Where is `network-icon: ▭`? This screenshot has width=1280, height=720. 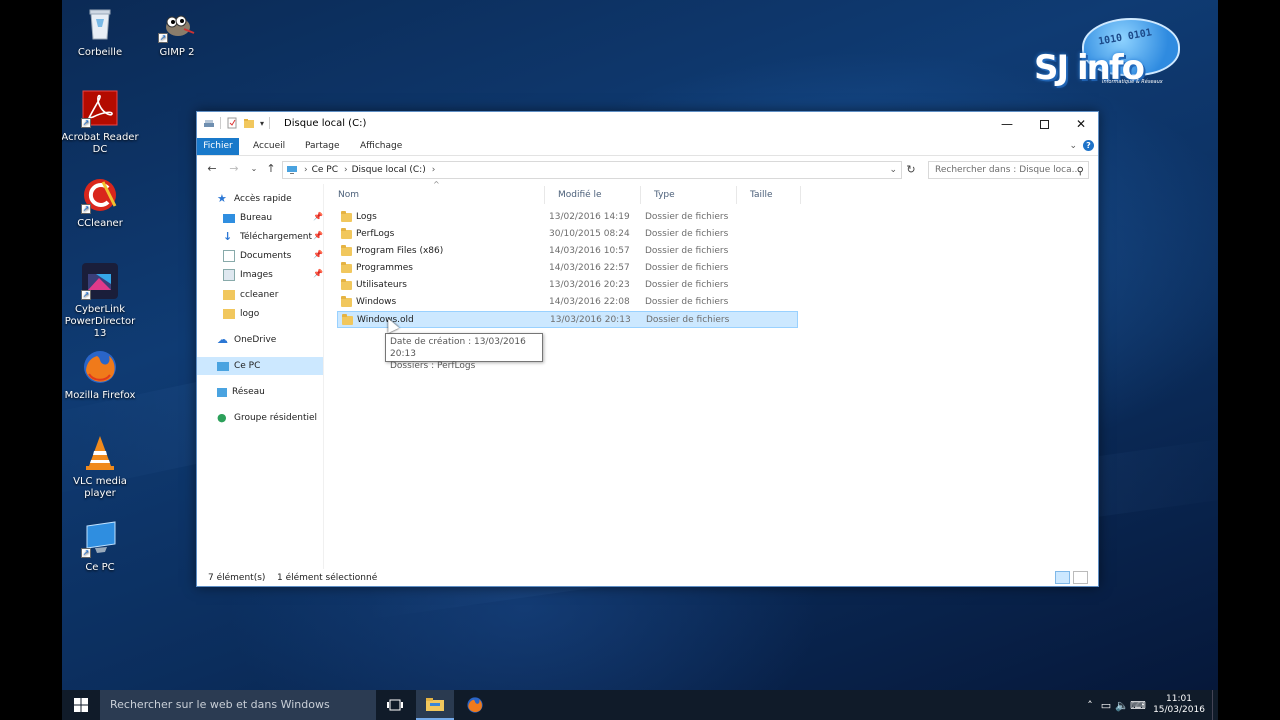 network-icon: ▭ is located at coordinates (1106, 705).